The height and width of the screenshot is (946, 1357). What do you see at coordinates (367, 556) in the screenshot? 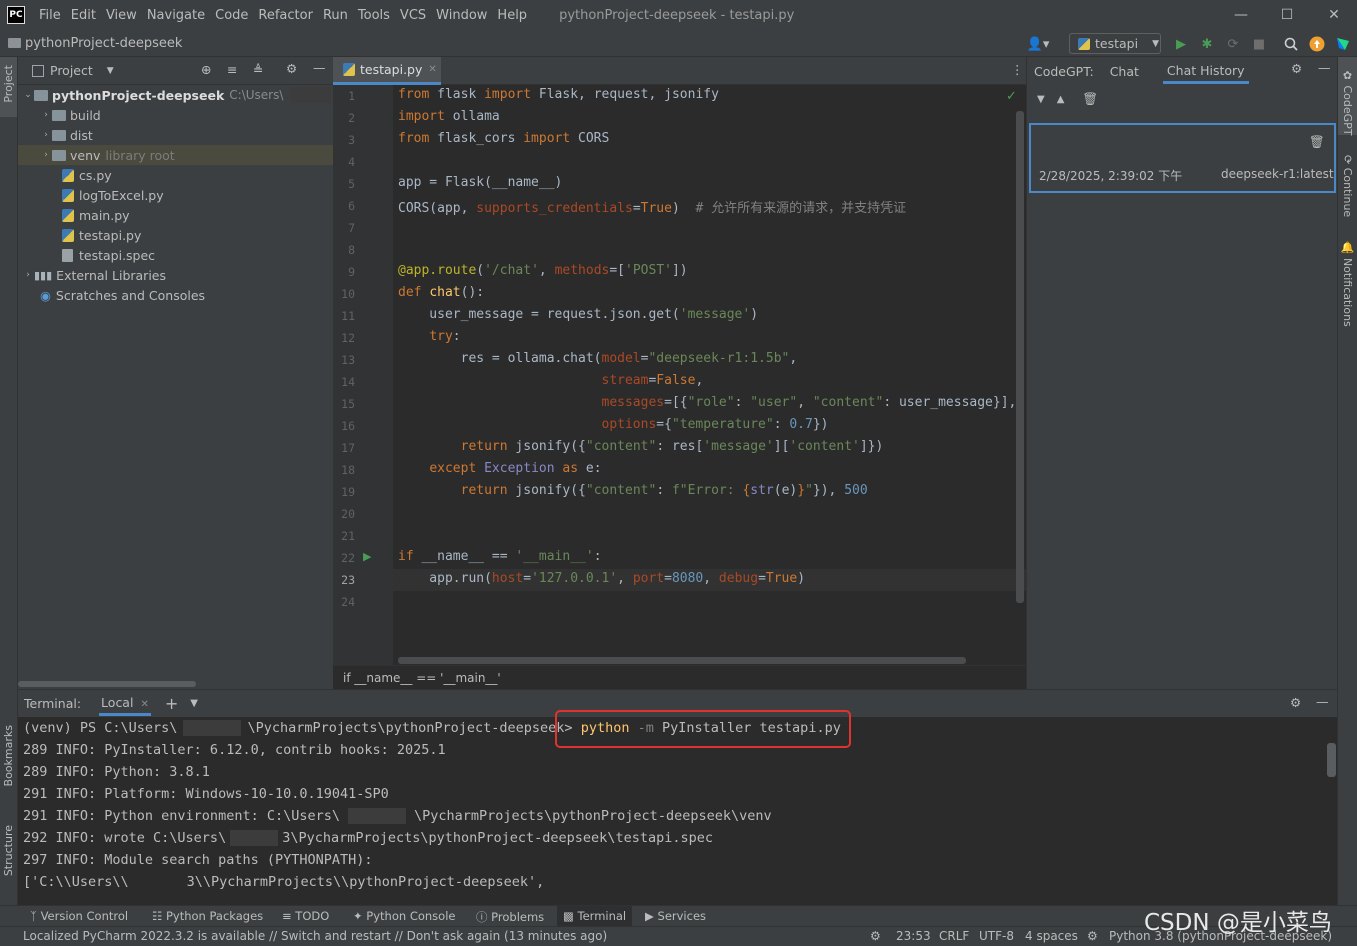
I see `run-gutter-icon: ▶` at bounding box center [367, 556].